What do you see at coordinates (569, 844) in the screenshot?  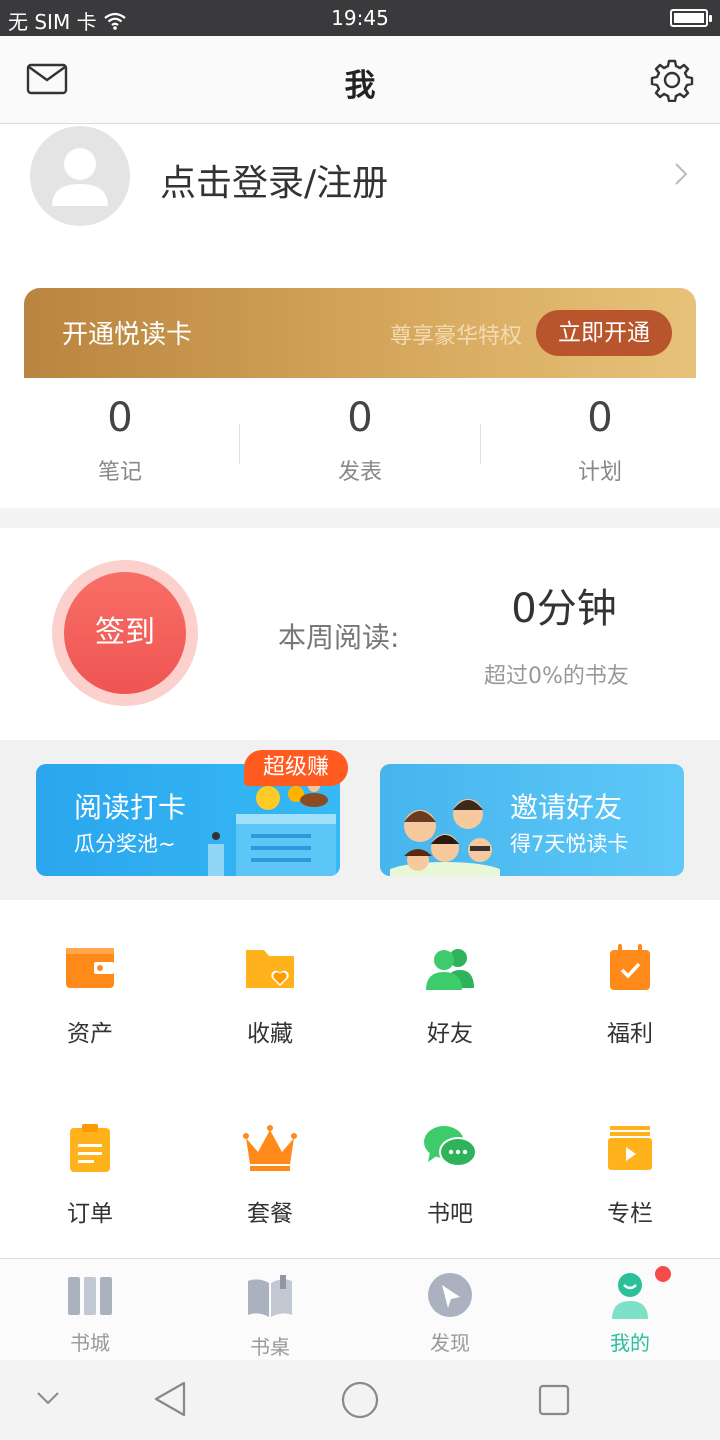 I see `banner-subtitle: 得7天悦读卡` at bounding box center [569, 844].